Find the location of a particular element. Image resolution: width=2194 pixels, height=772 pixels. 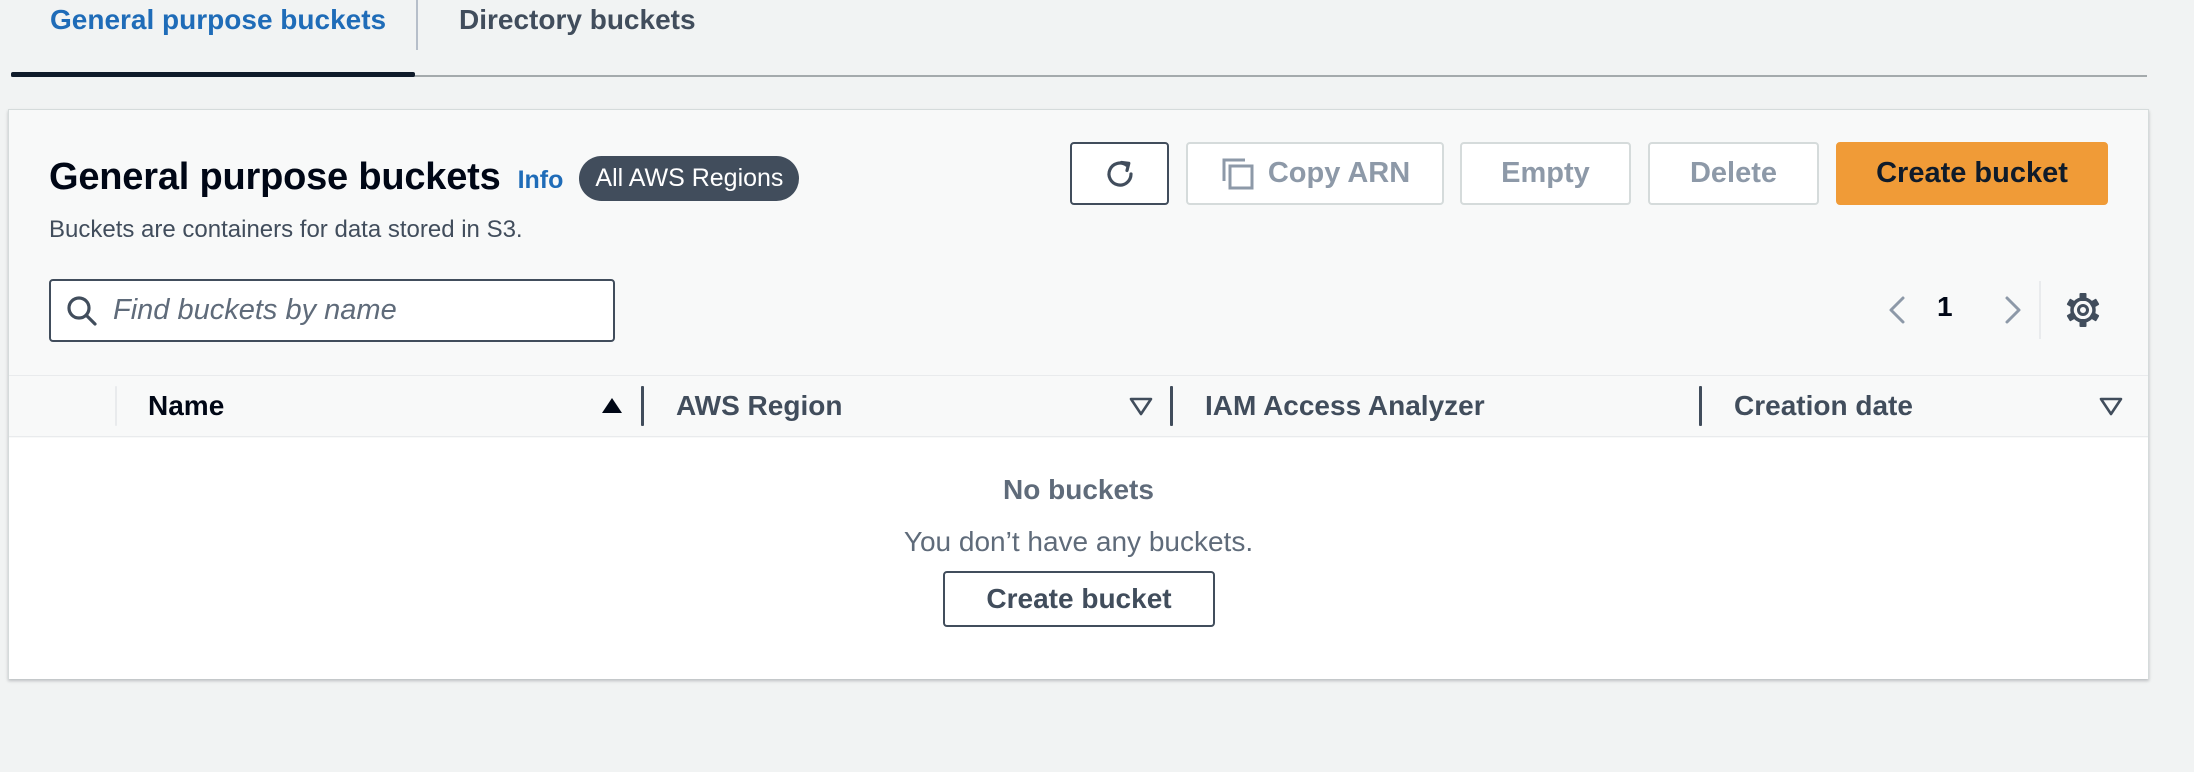

sort-ascending-icon is located at coordinates (612, 406).